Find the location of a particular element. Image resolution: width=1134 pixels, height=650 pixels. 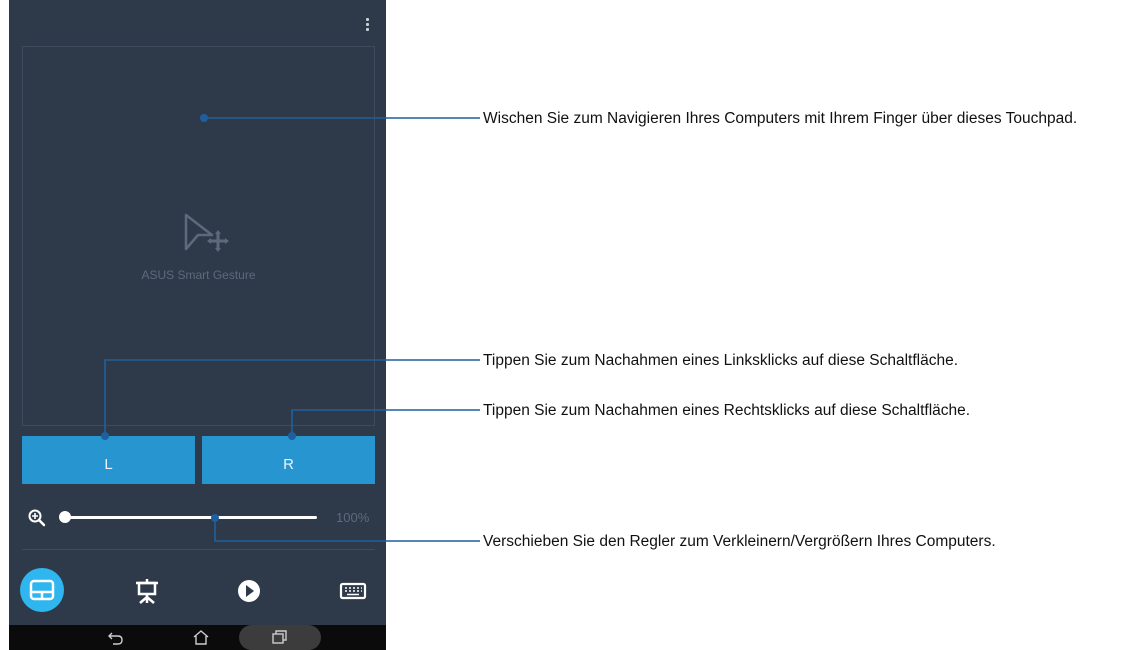

callout-dot-slider is located at coordinates (215, 518).